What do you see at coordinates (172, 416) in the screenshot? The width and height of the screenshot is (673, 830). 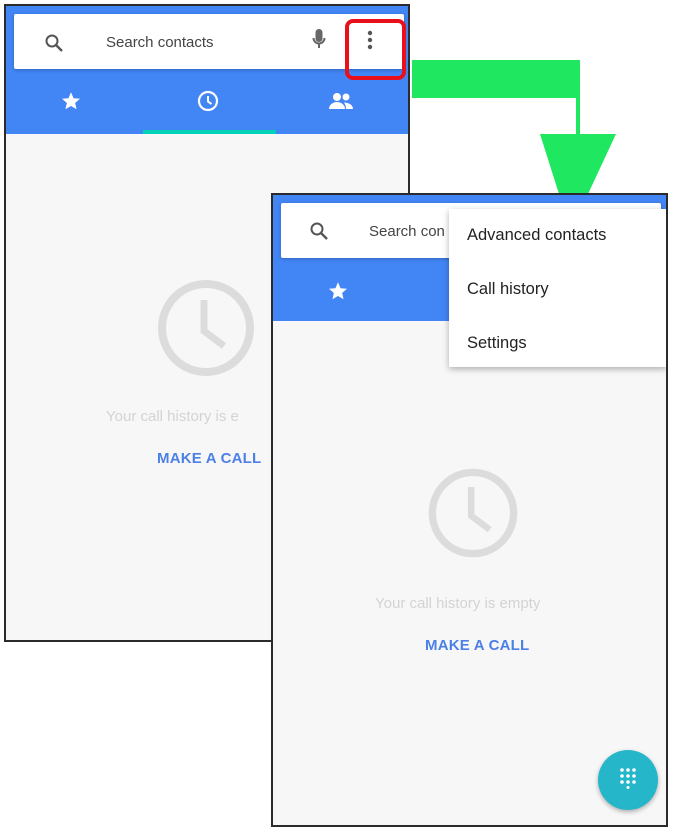 I see `empty-history-text: Your call history is e` at bounding box center [172, 416].